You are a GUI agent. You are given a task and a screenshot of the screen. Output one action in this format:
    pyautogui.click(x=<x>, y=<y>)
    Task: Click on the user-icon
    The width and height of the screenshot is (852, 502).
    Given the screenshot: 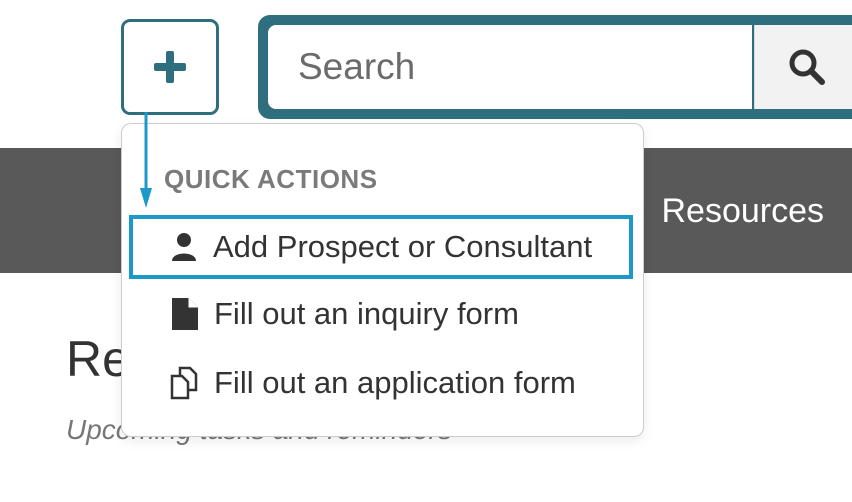 What is the action you would take?
    pyautogui.click(x=184, y=247)
    